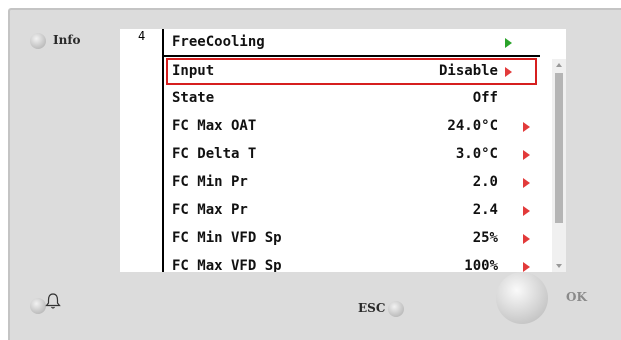  I want to click on menu-row-state: State Off, so click(352, 98).